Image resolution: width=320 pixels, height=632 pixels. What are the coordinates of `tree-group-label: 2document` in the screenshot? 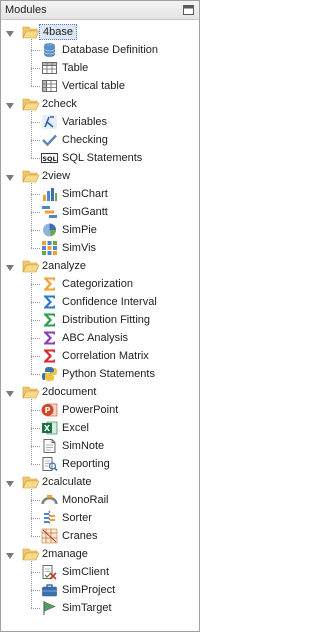 It's located at (69, 392).